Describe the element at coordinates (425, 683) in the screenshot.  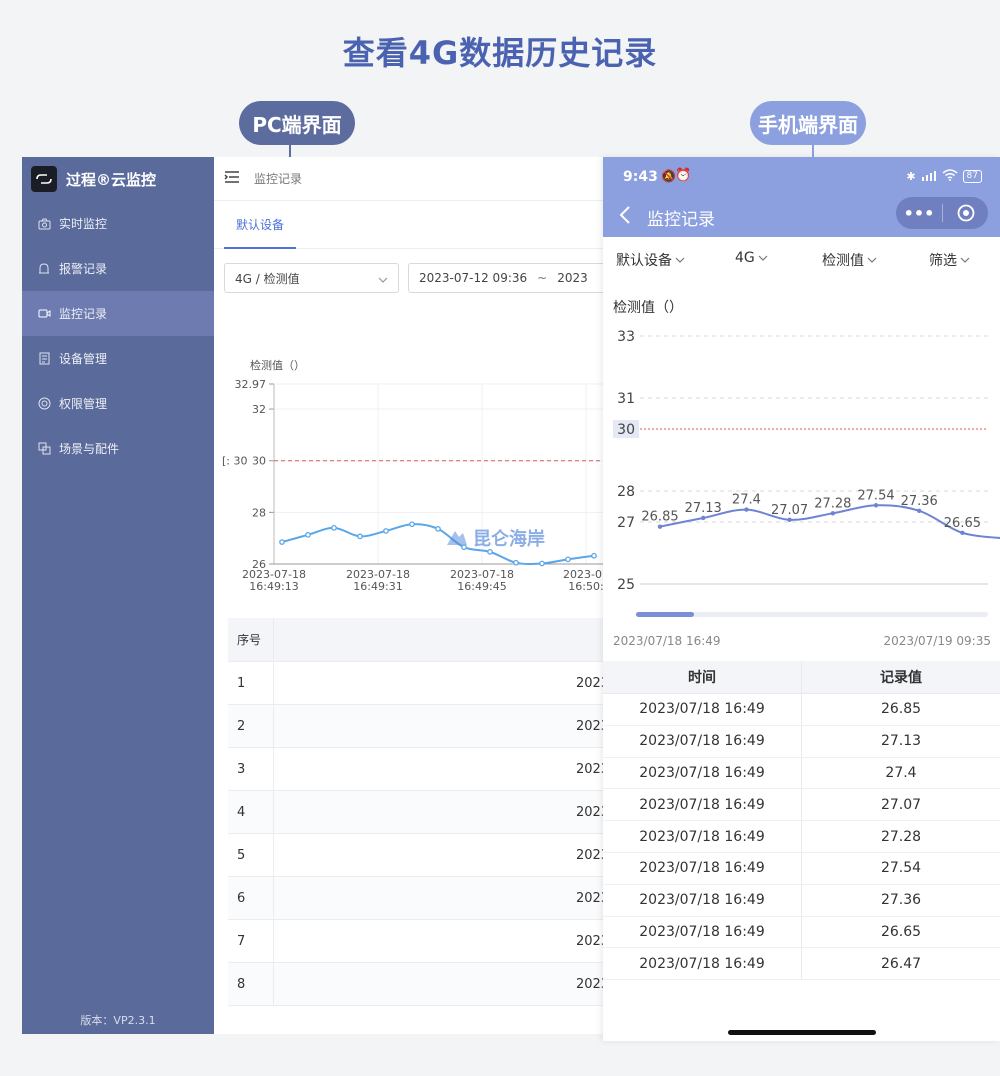
I see `table-row: 1 2023-0` at that location.